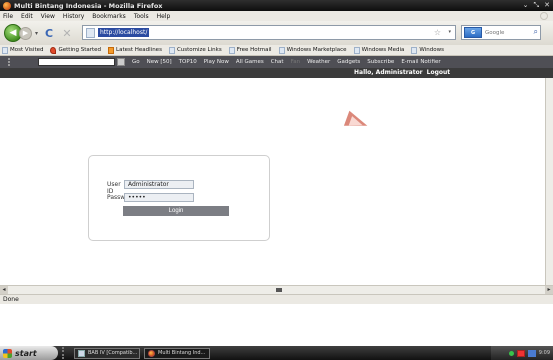 The image size is (553, 360). What do you see at coordinates (25, 33) in the screenshot?
I see `forward-button: ▶` at bounding box center [25, 33].